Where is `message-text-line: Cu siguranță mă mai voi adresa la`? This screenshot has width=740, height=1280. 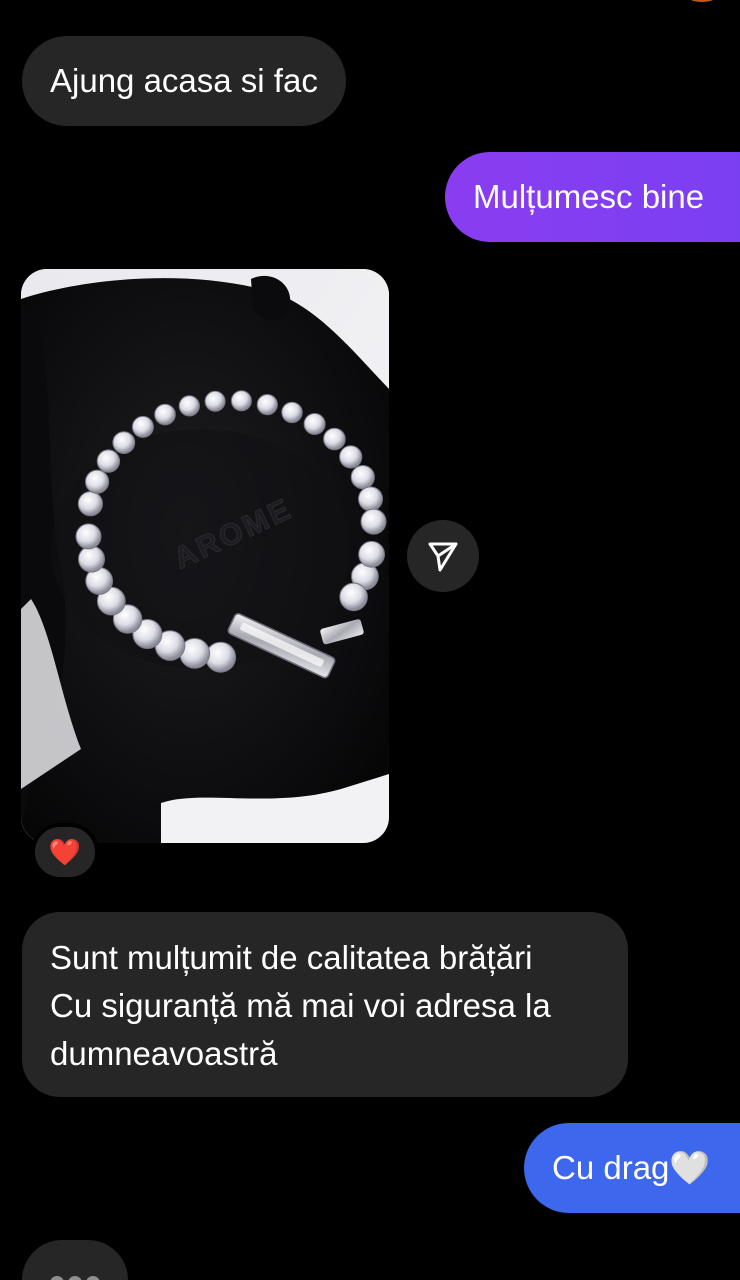 message-text-line: Cu siguranță mă mai voi adresa la is located at coordinates (300, 1005).